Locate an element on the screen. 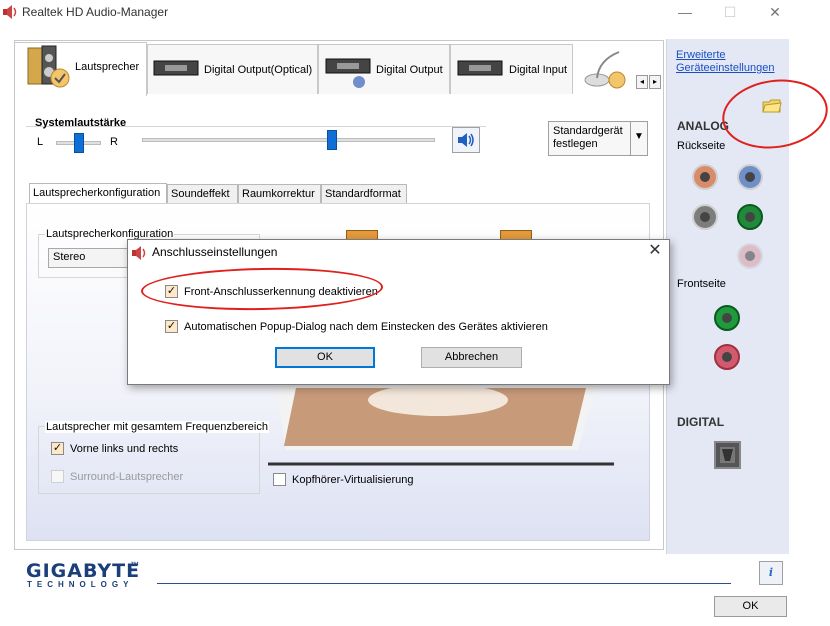  headphone-virtualization-checkbox is located at coordinates (279, 479).